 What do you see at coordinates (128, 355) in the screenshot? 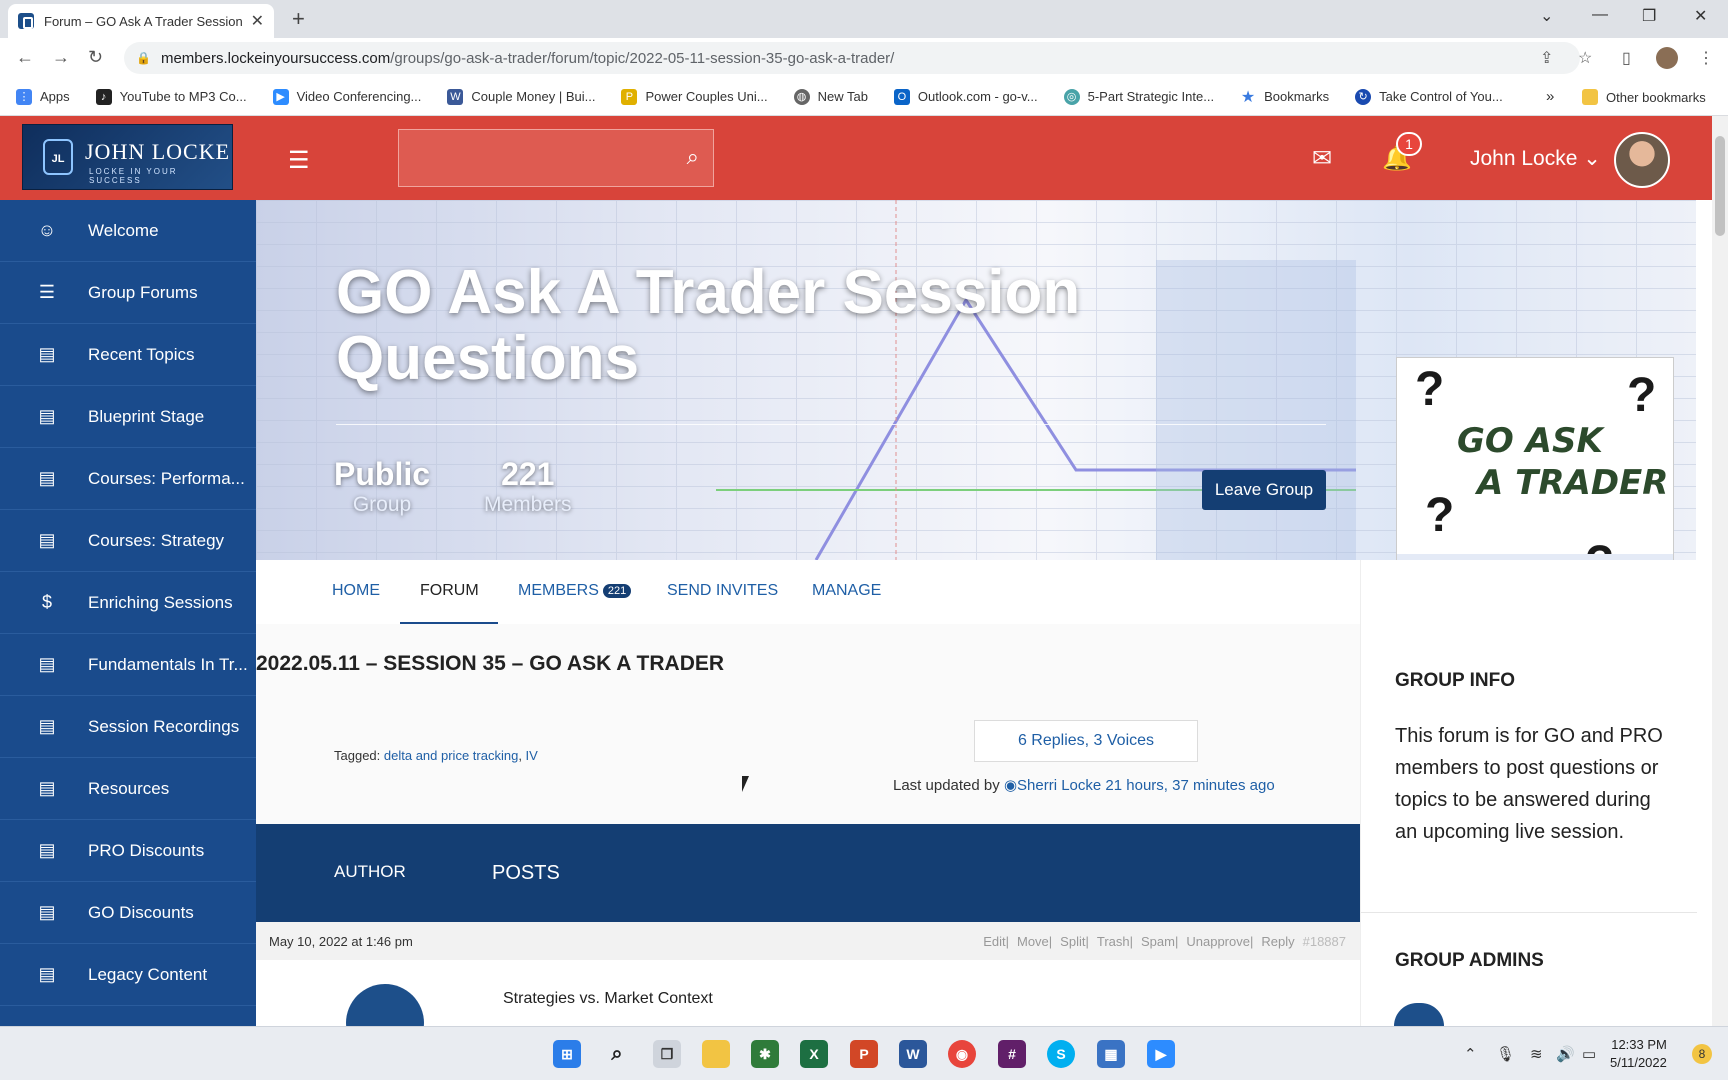
I see `sidebar-item-recent-topics: ▤ Recent Topics` at bounding box center [128, 355].